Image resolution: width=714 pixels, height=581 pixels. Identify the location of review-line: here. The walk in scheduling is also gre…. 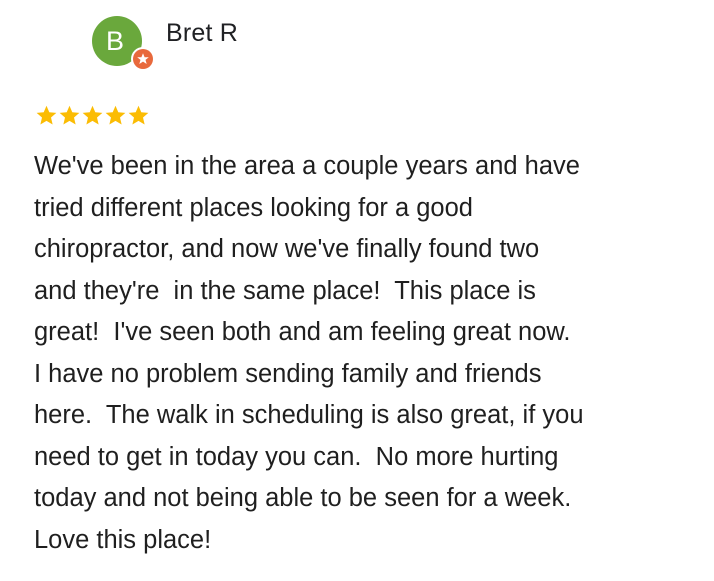
(309, 415).